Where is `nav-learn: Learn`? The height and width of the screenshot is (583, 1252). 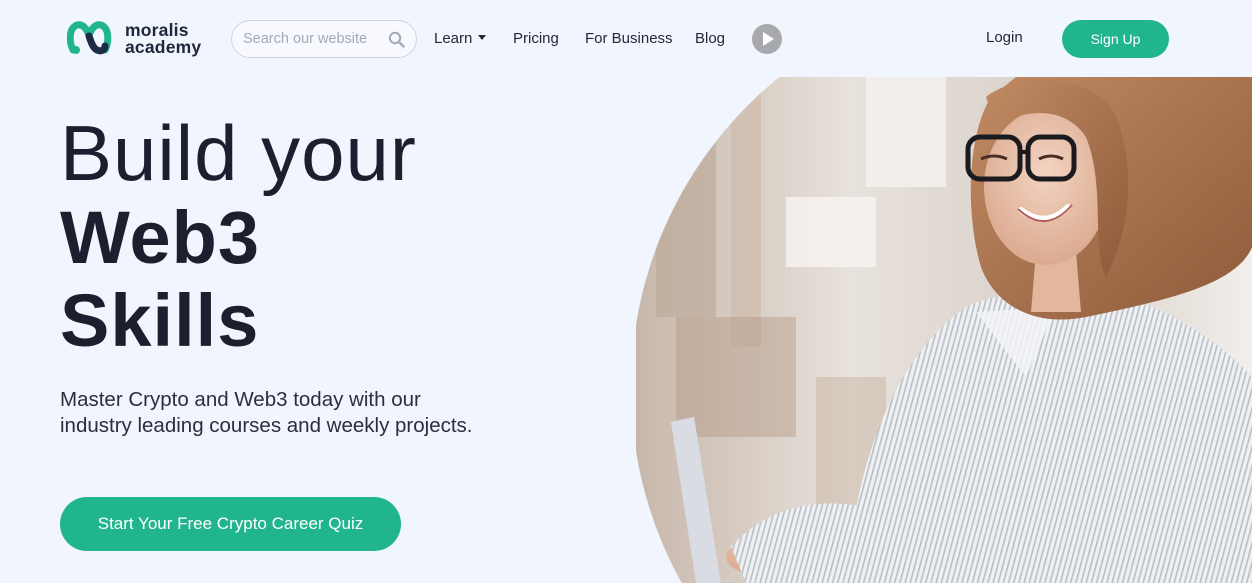 nav-learn: Learn is located at coordinates (460, 38).